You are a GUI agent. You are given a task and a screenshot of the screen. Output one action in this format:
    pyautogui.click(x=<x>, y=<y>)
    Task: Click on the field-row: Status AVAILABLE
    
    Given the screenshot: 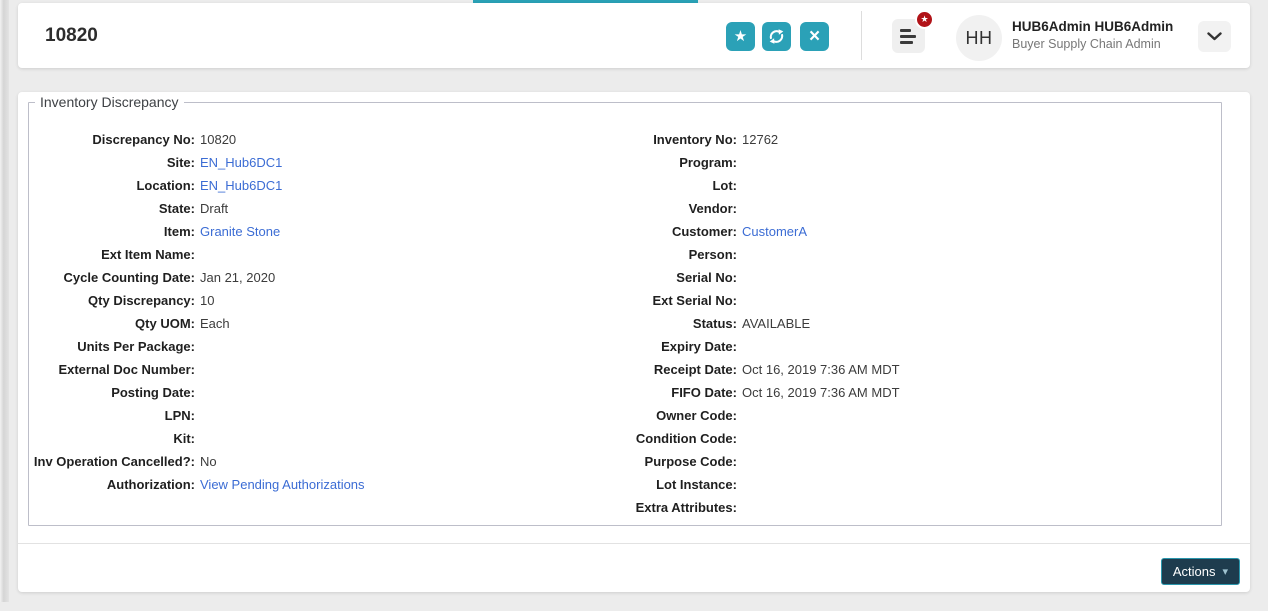 What is the action you would take?
    pyautogui.click(x=921, y=323)
    